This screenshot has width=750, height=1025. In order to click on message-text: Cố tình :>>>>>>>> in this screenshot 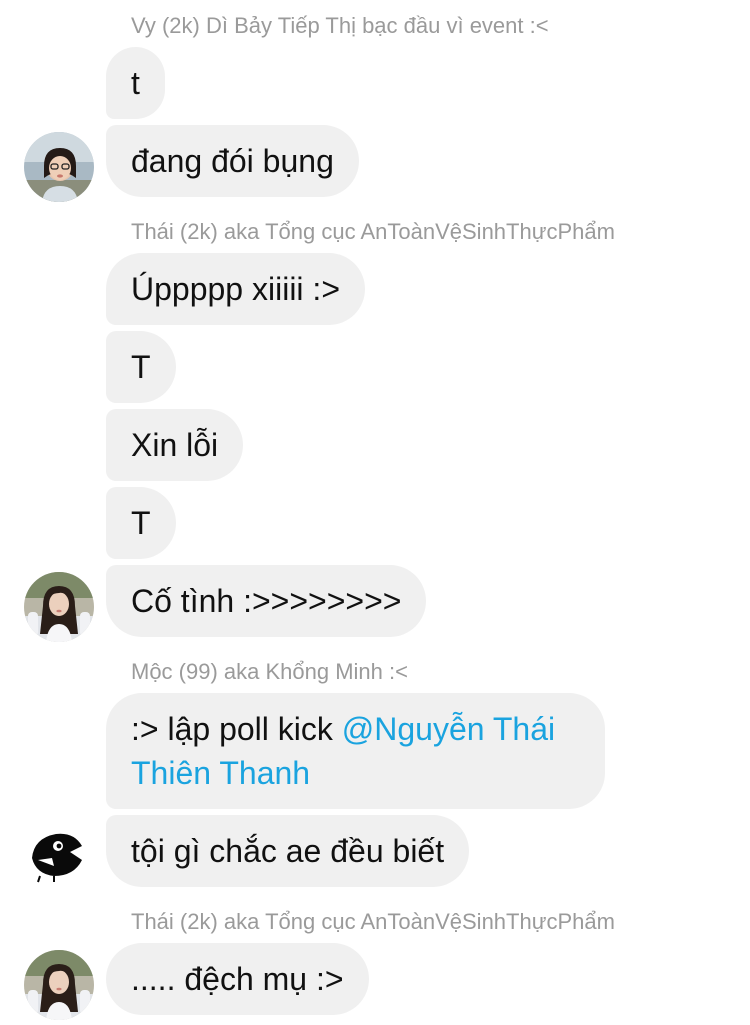, I will do `click(266, 601)`.